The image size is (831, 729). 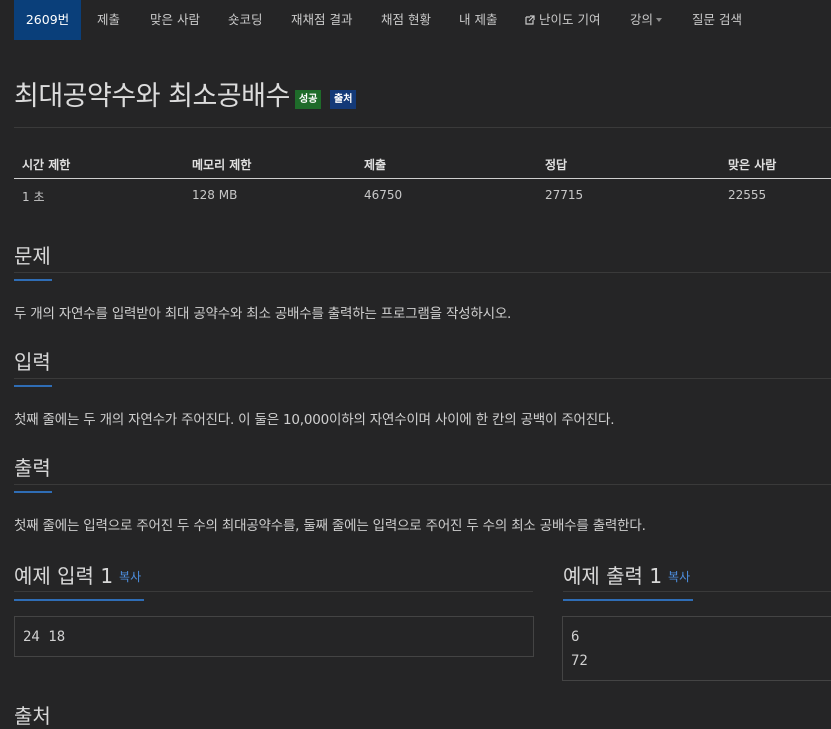 I want to click on nav-tab-difficulty: 난이도 기여, so click(x=562, y=20).